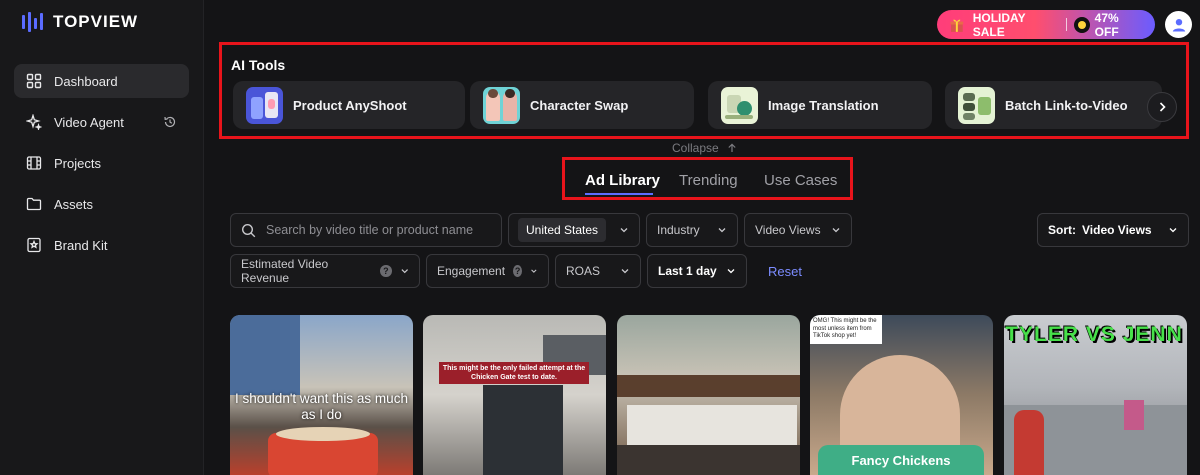 This screenshot has width=1200, height=475. I want to click on sidebar-item-assets: Assets, so click(101, 204).